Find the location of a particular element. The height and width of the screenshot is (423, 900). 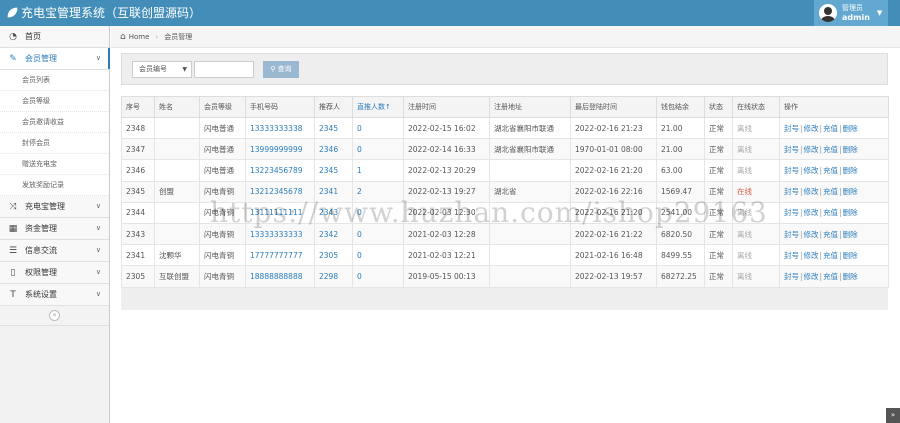

breadcrumb-home: Home is located at coordinates (139, 37).